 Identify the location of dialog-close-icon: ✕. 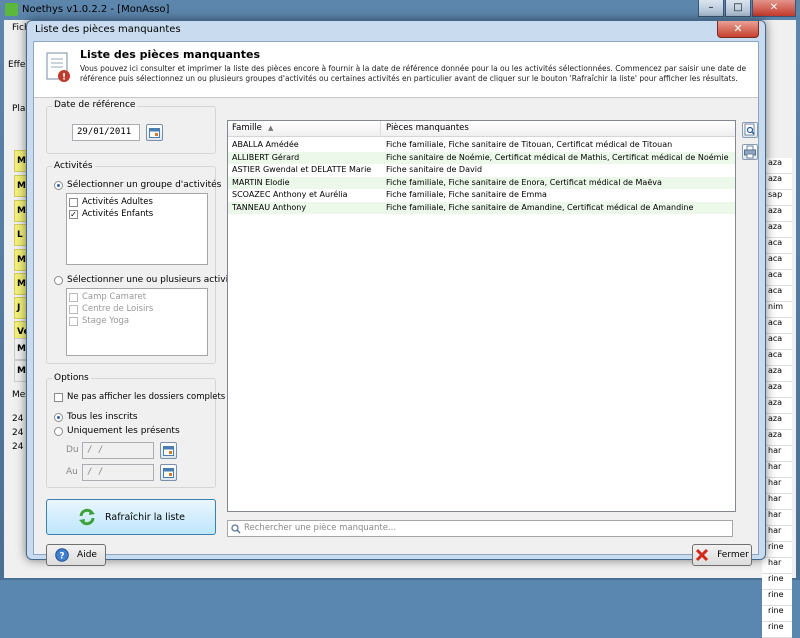
(738, 29).